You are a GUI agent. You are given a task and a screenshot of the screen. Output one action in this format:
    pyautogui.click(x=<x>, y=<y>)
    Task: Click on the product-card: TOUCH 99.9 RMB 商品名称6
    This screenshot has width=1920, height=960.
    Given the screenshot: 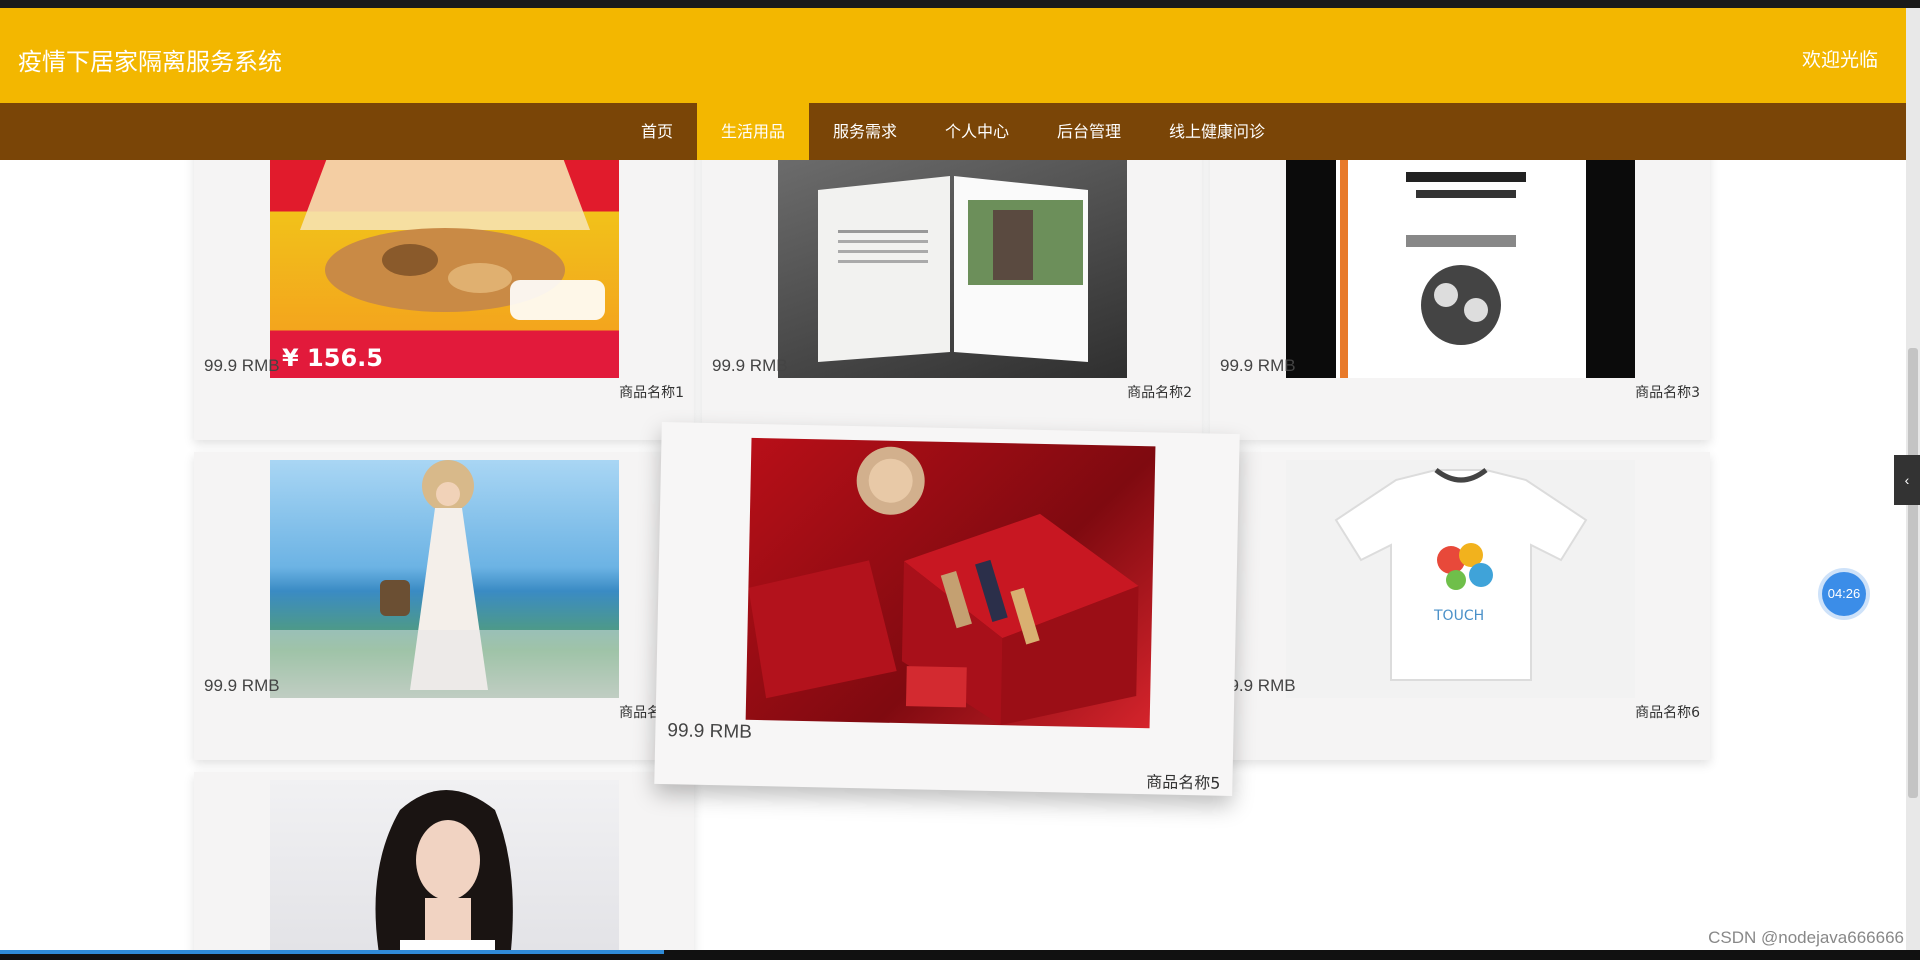 What is the action you would take?
    pyautogui.click(x=1460, y=606)
    